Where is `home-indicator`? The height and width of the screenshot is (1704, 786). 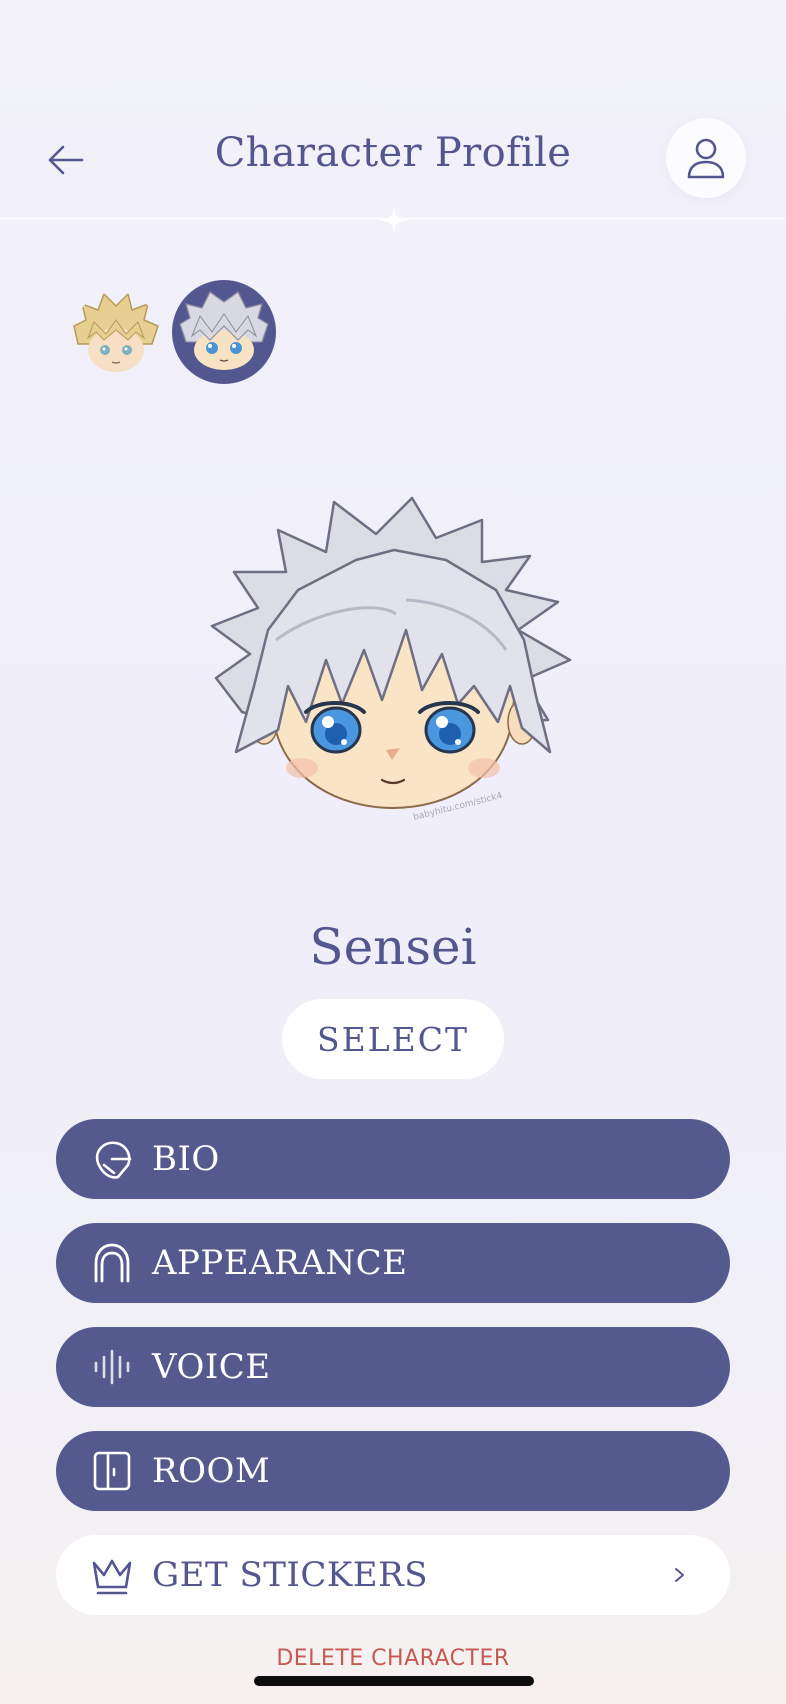 home-indicator is located at coordinates (394, 1681).